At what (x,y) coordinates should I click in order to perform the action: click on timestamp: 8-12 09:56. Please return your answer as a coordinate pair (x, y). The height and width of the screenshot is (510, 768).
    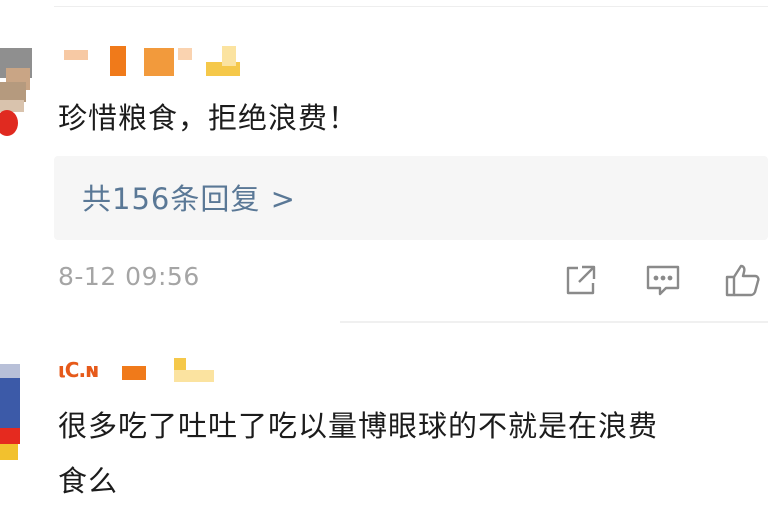
    Looking at the image, I should click on (129, 276).